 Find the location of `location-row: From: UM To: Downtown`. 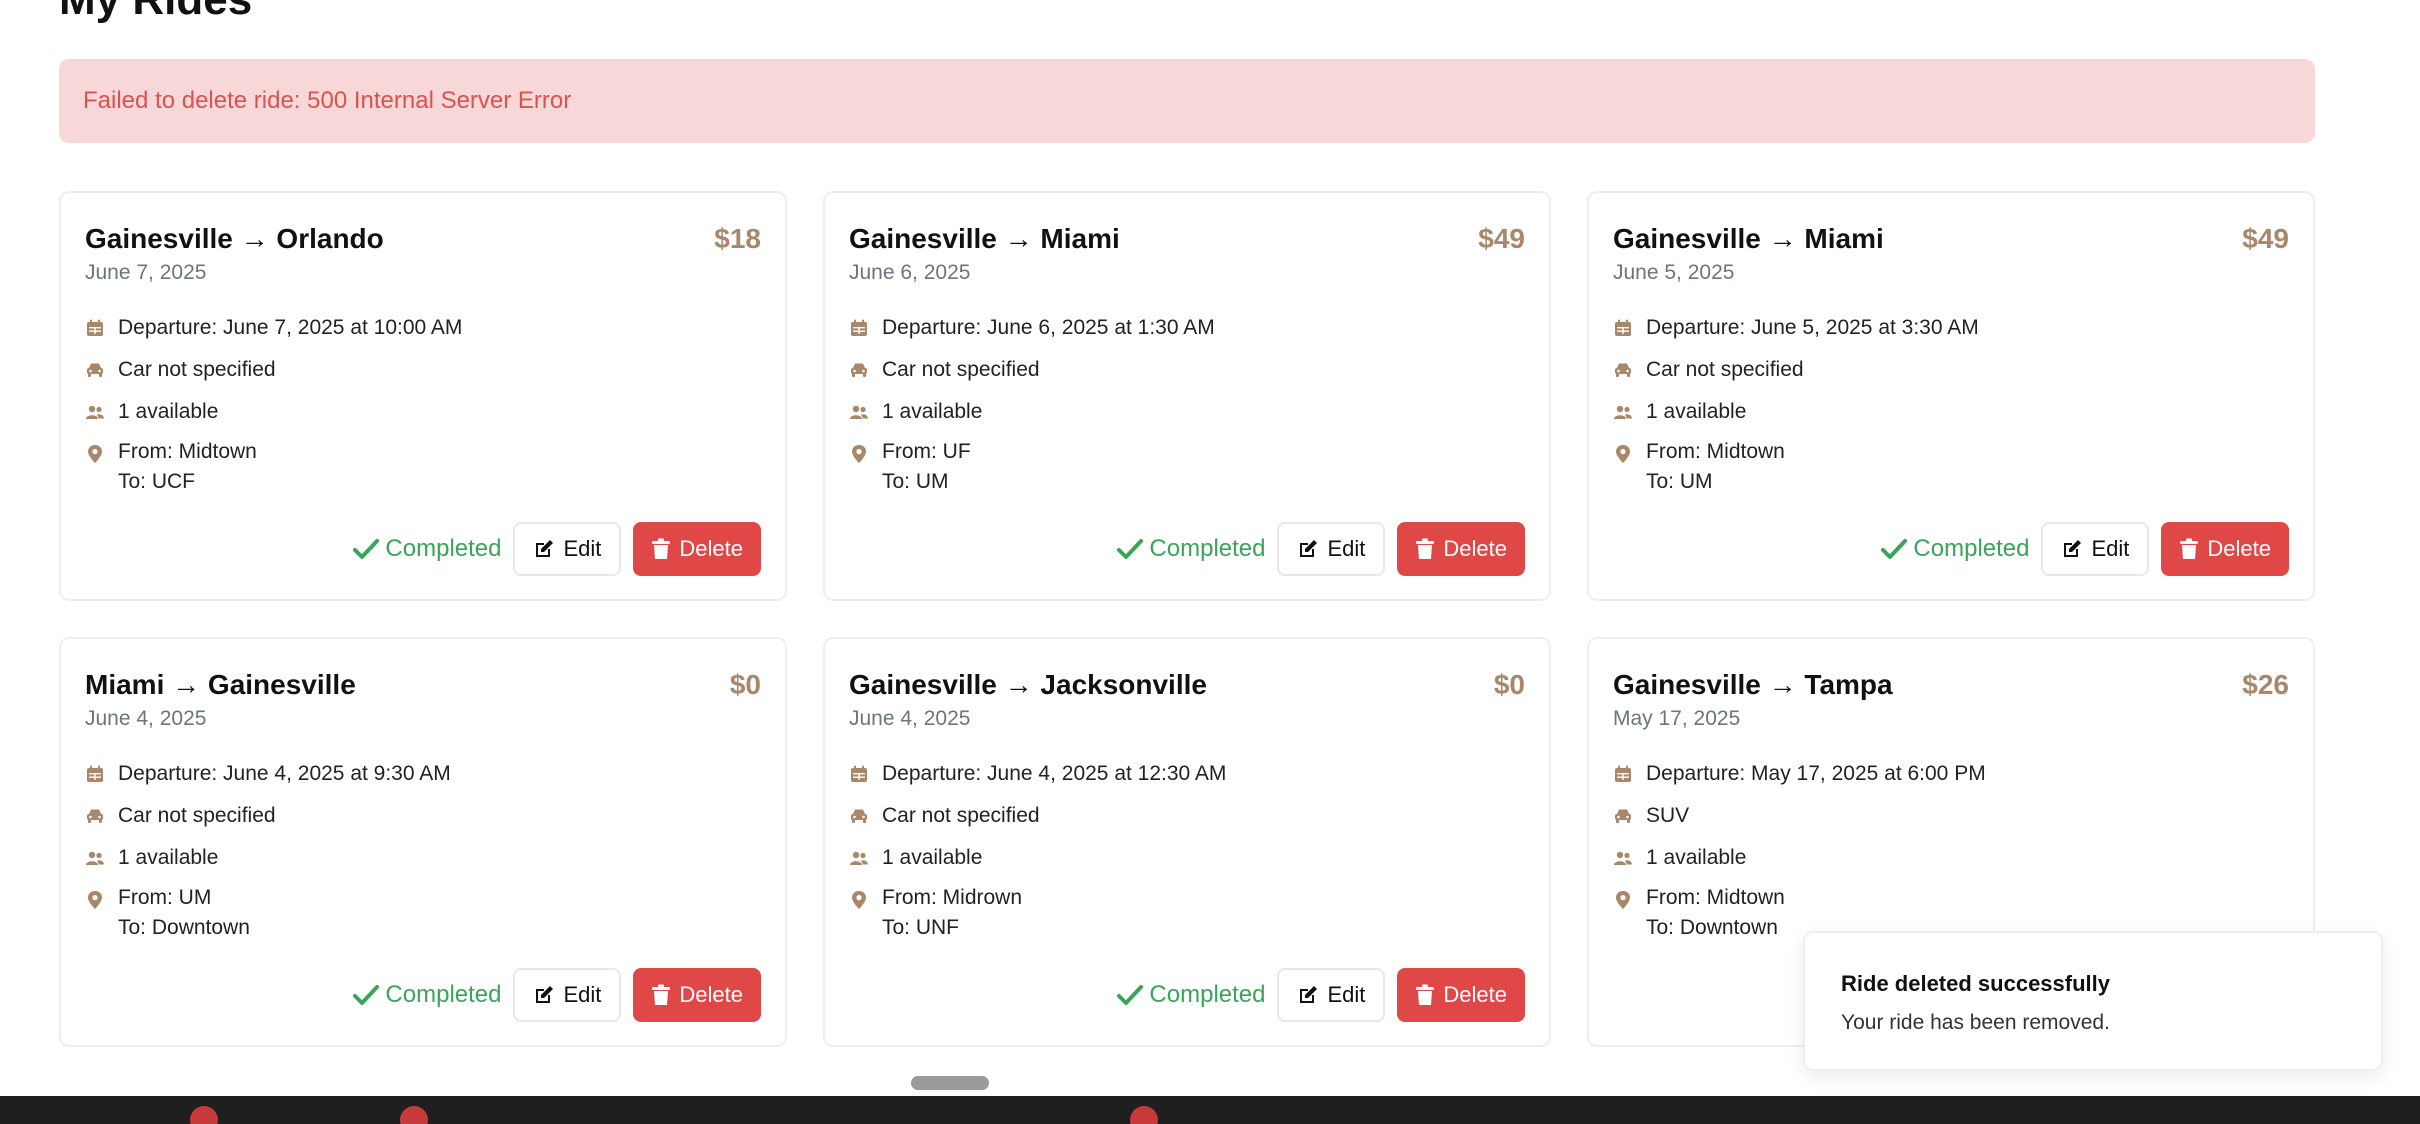

location-row: From: UM To: Downtown is located at coordinates (167, 914).